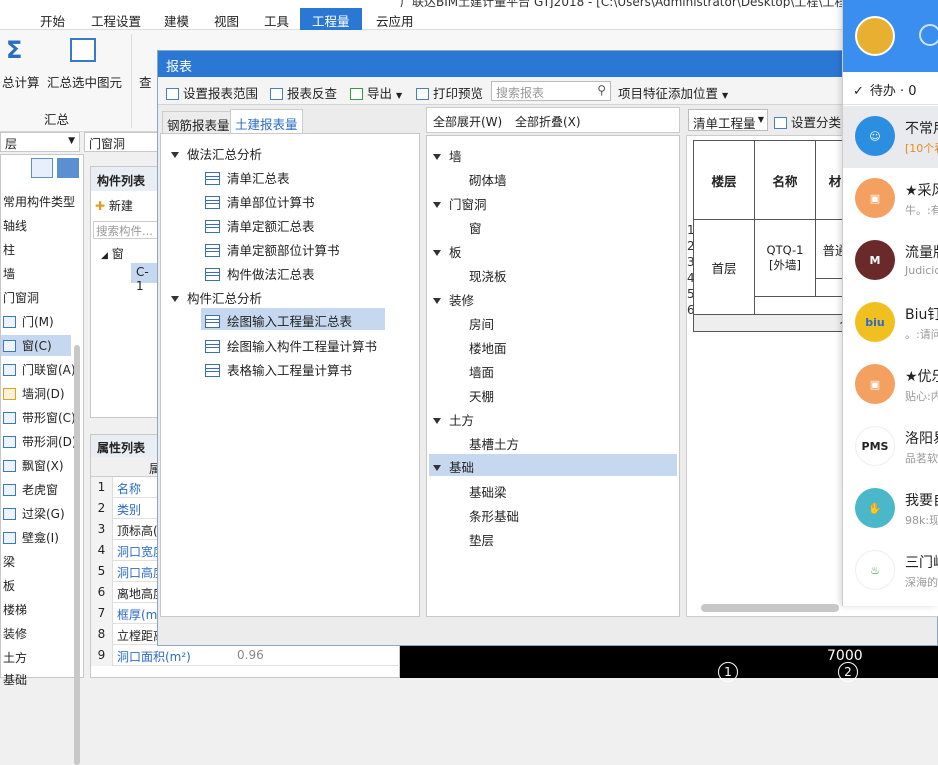 Image resolution: width=938 pixels, height=765 pixels. I want to click on type-select: 门窗洞, so click(121, 142).